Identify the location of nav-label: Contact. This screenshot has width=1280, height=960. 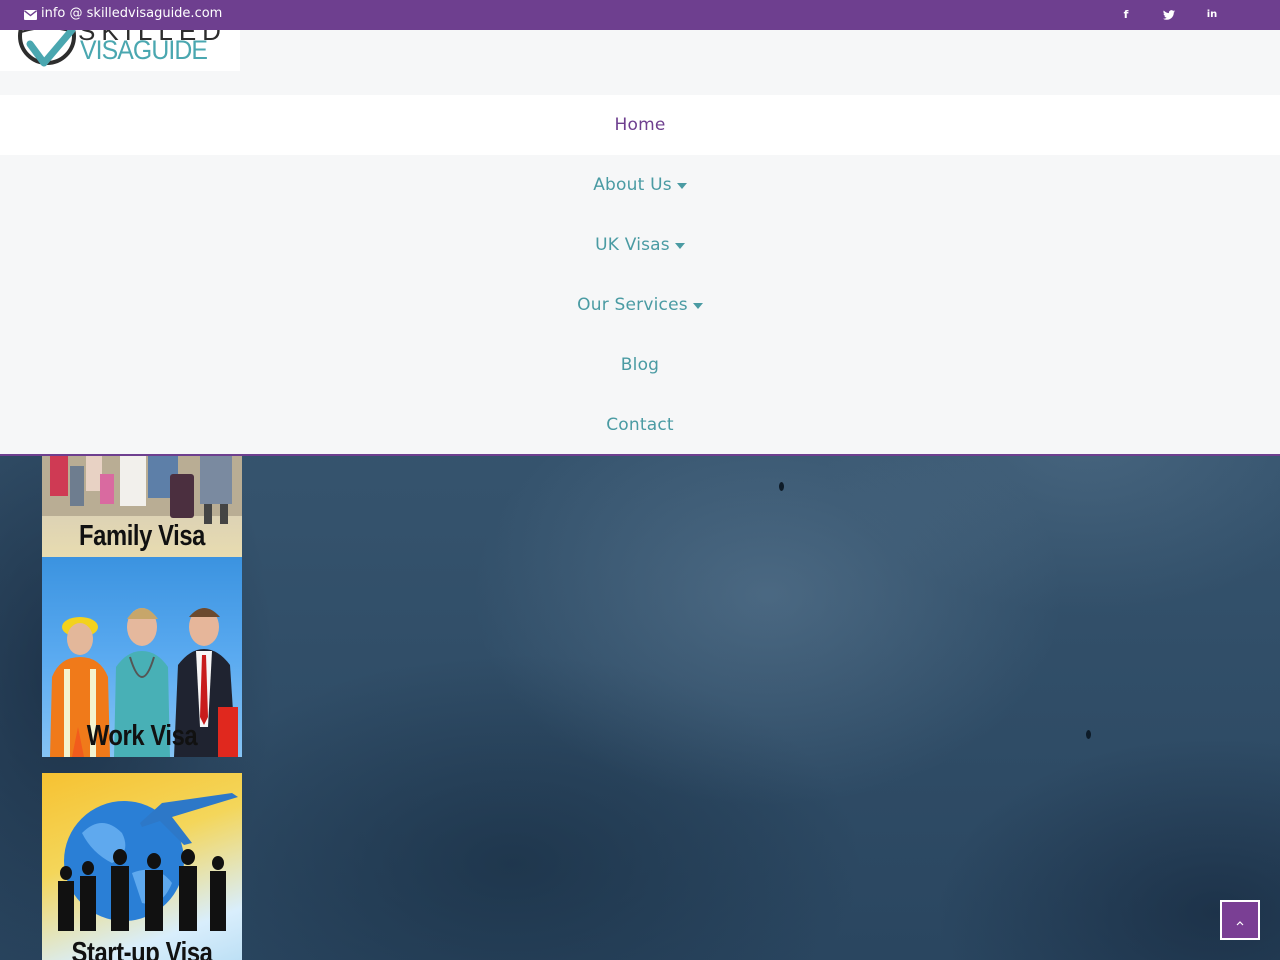
(640, 425).